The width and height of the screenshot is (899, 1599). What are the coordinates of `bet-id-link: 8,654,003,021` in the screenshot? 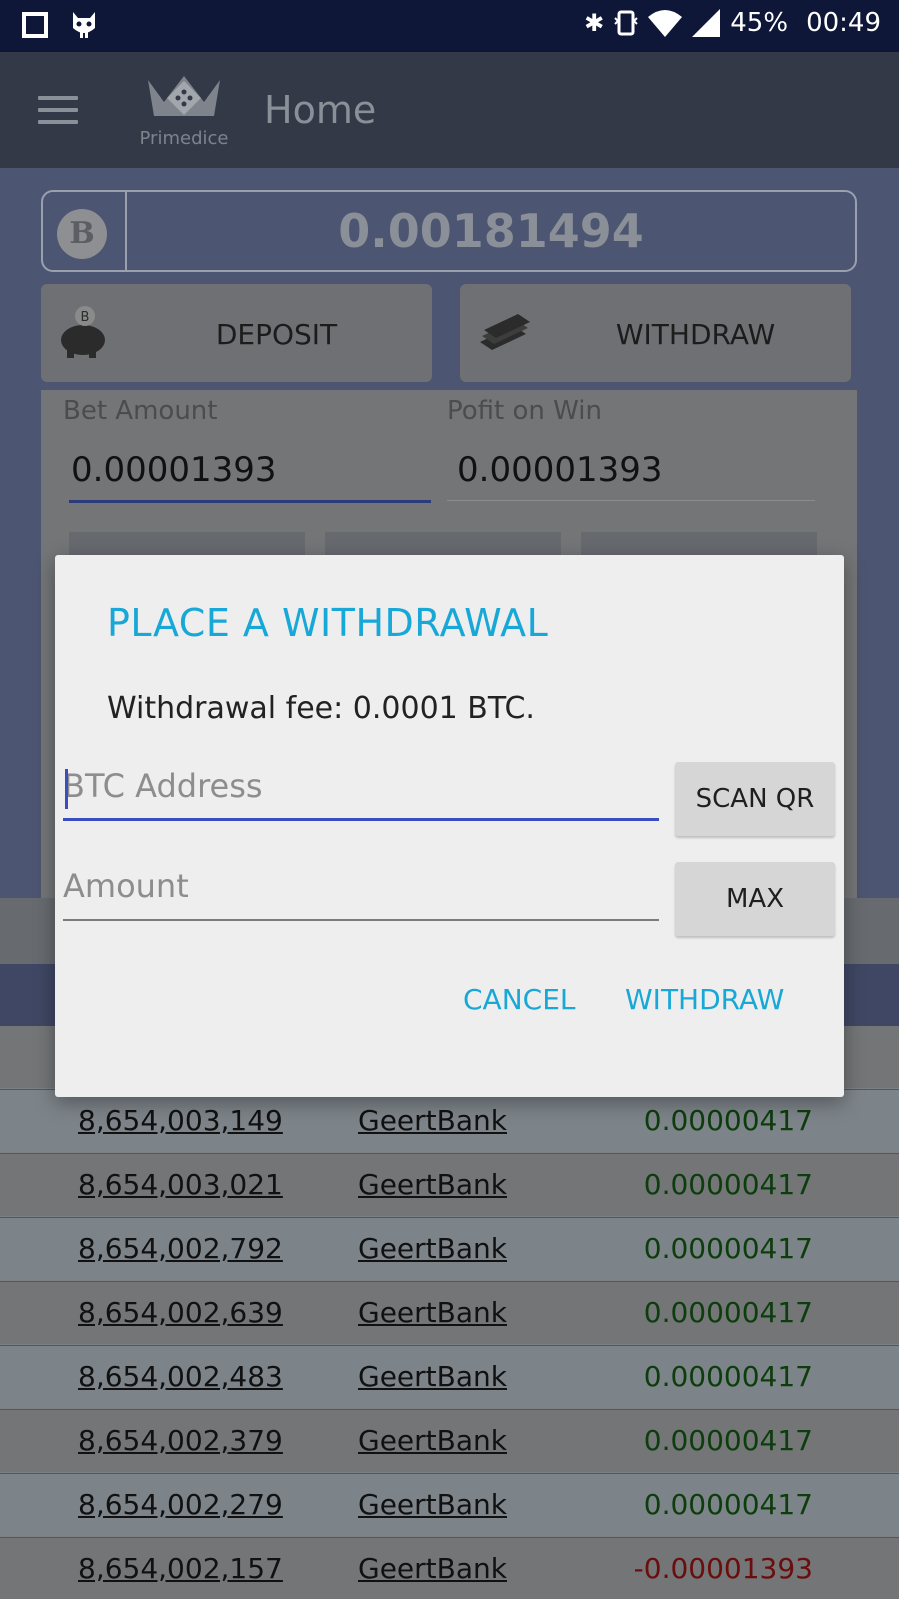 It's located at (180, 1184).